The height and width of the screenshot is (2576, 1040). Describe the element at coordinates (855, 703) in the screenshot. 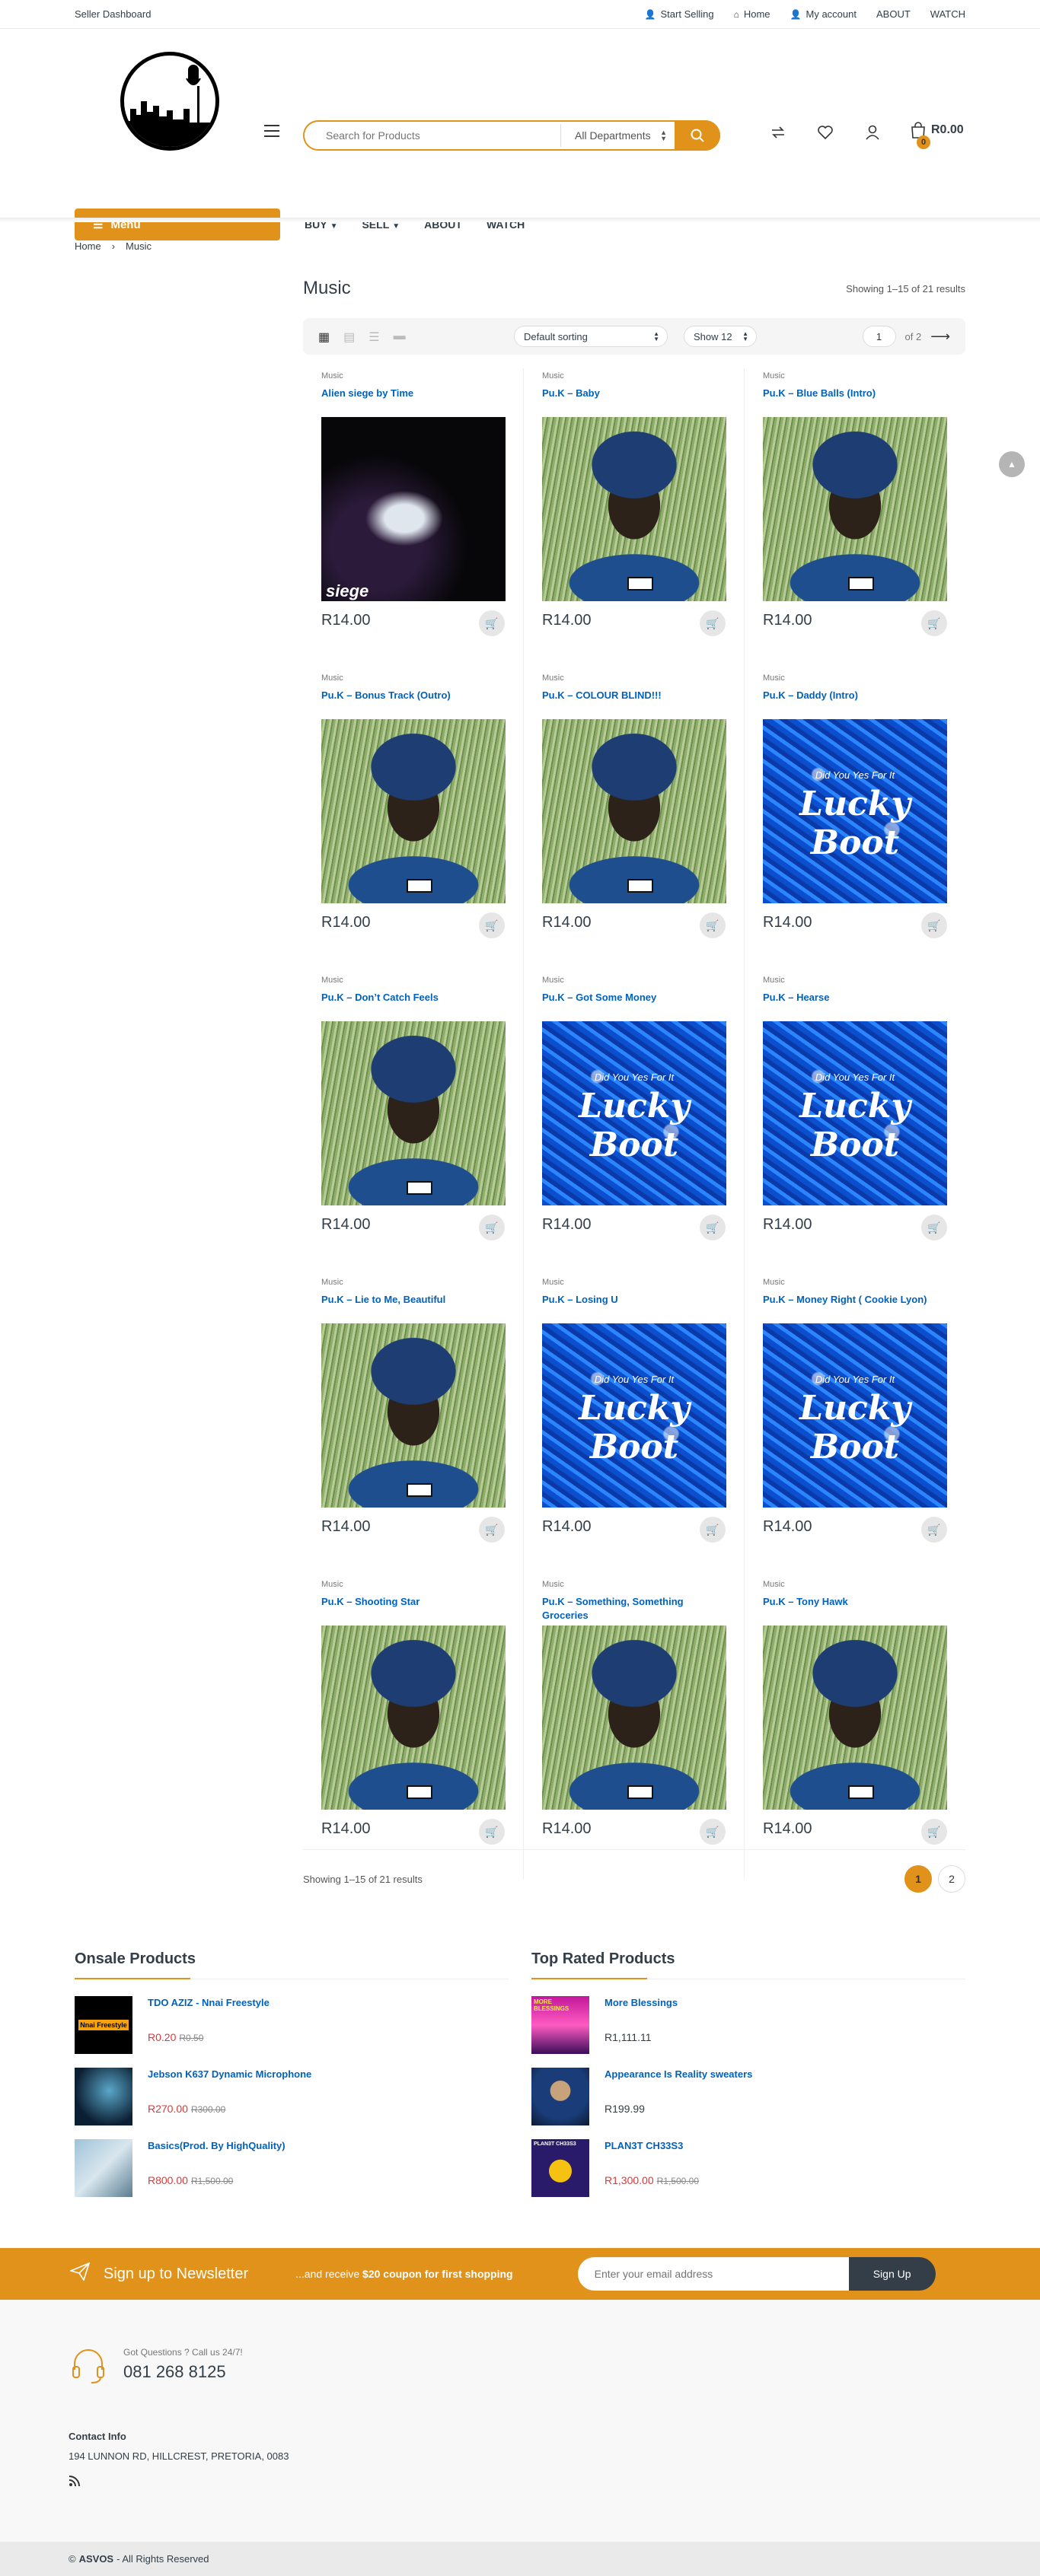

I see `product-title: Pu.K – Daddy (Intro)` at that location.